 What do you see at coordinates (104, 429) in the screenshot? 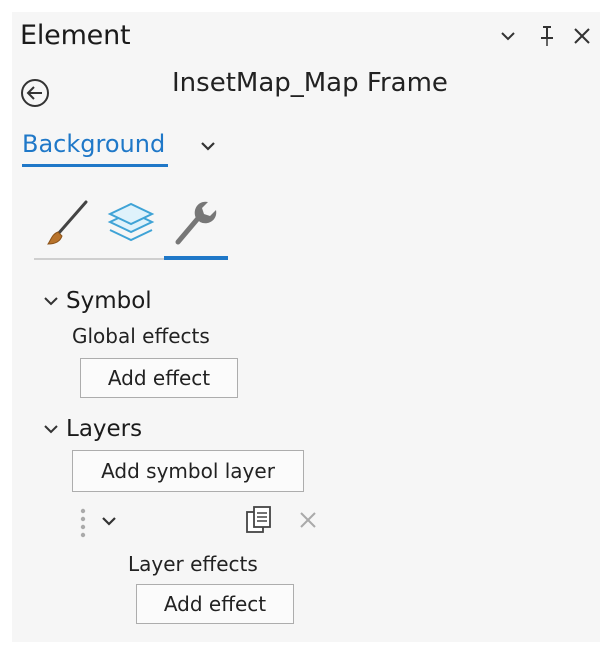
I see `layers-heading: Layers` at bounding box center [104, 429].